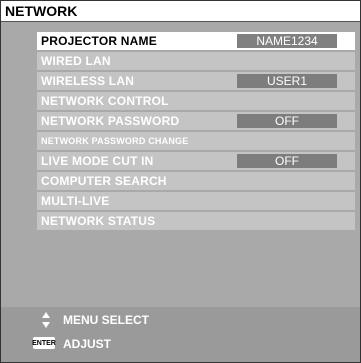  I want to click on menu-item-network-control: NETWORK CONTROL, so click(196, 101).